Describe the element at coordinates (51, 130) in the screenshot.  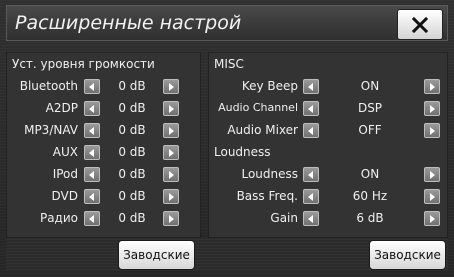
I see `row-label-mp3-nav: MP3/NAV` at that location.